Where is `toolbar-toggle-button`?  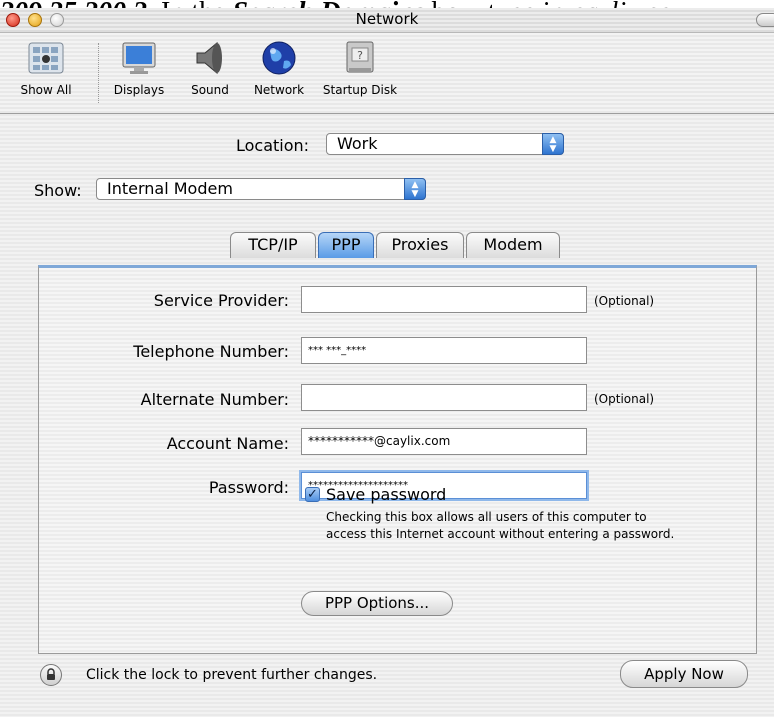 toolbar-toggle-button is located at coordinates (765, 20).